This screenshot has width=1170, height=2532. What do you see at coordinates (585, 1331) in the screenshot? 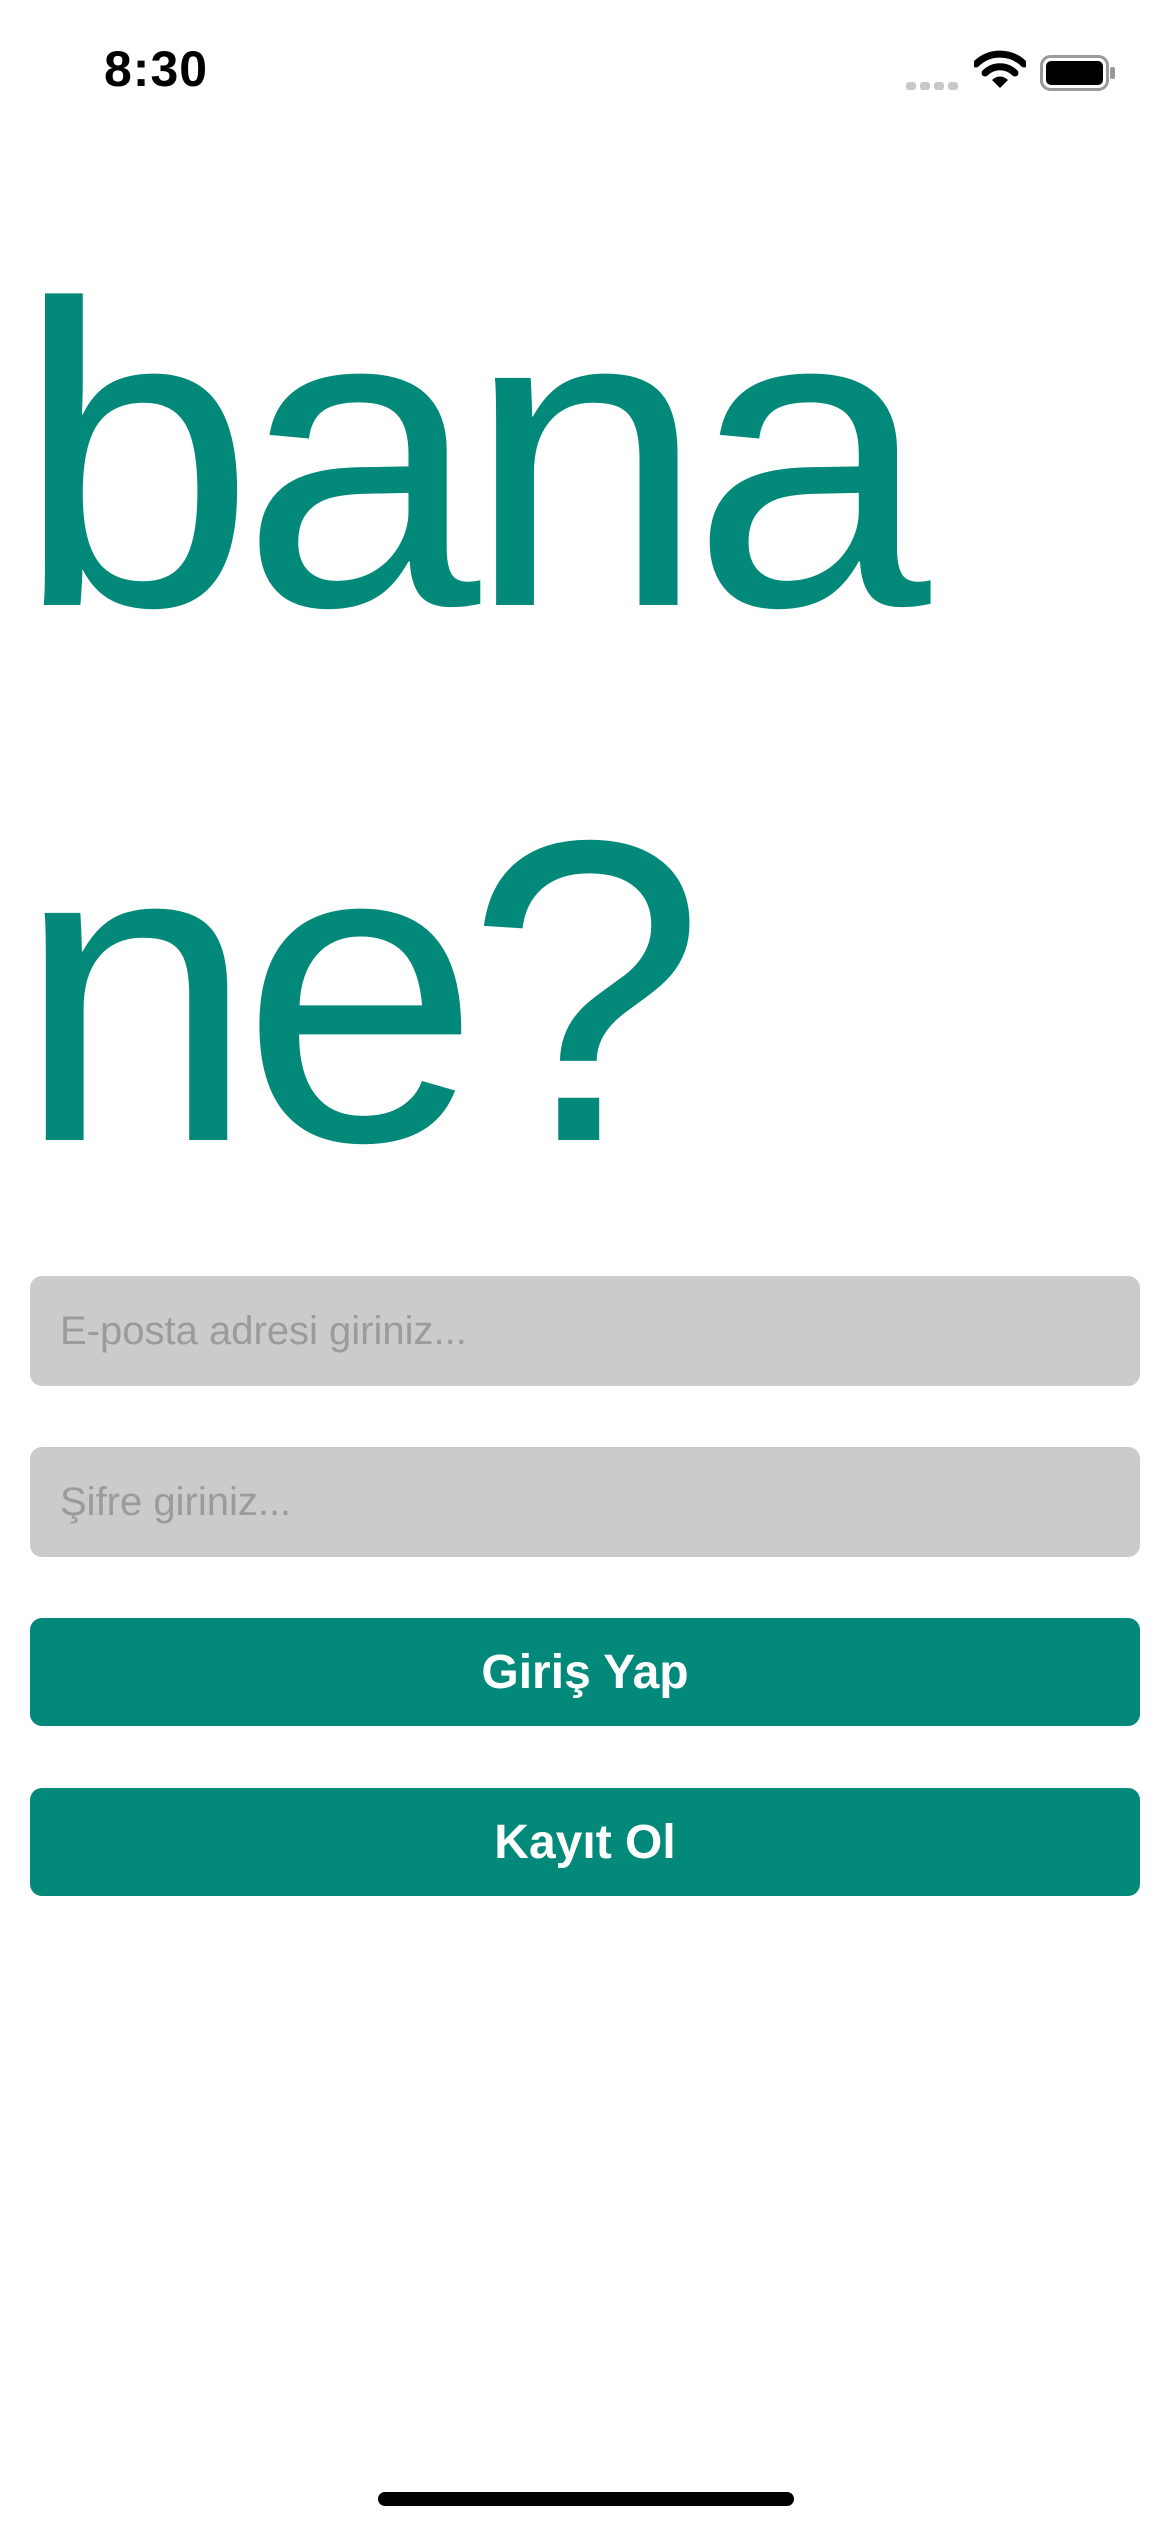
I see `email-field` at bounding box center [585, 1331].